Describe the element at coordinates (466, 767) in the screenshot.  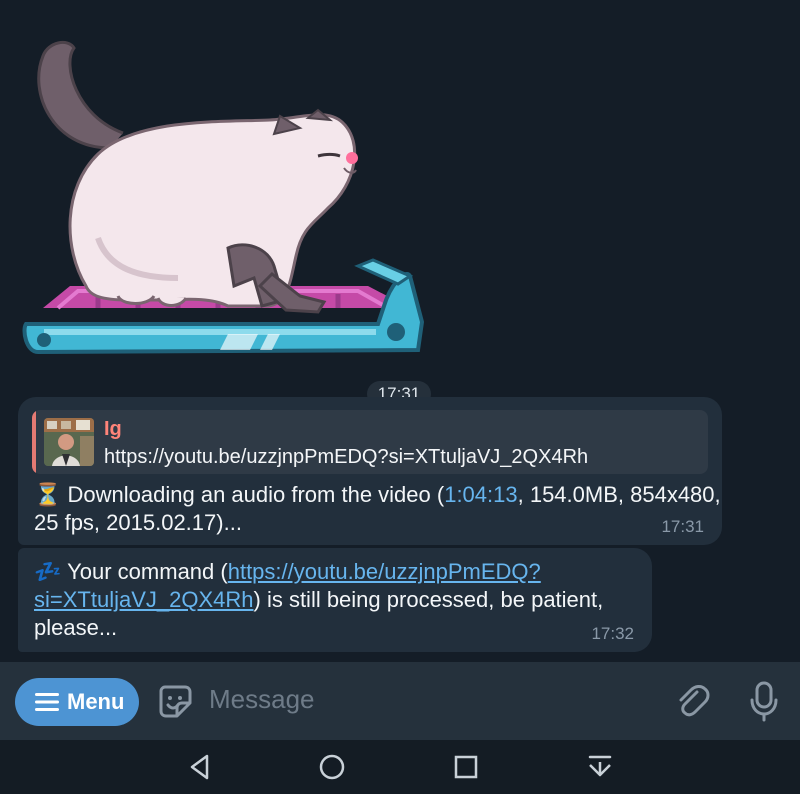
I see `recent-apps-icon` at that location.